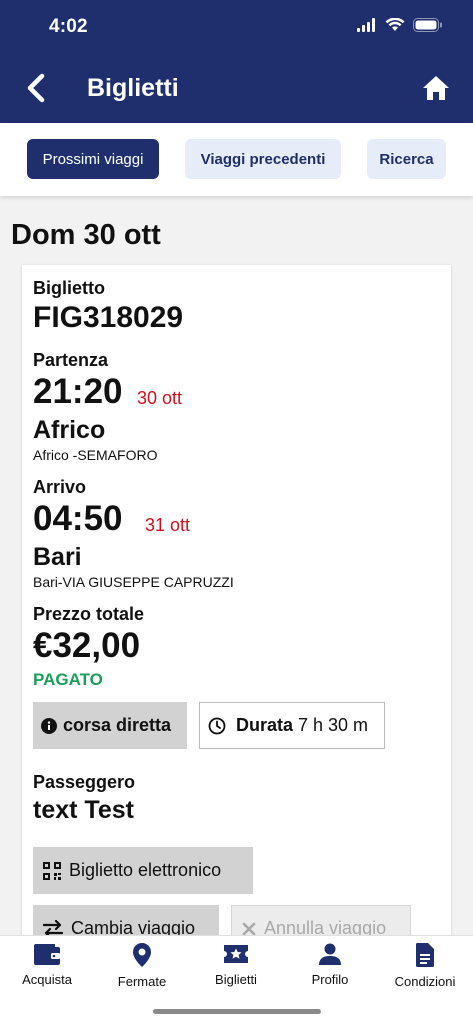 The height and width of the screenshot is (1024, 473). What do you see at coordinates (69, 288) in the screenshot?
I see `ticket-label: Biglietto` at bounding box center [69, 288].